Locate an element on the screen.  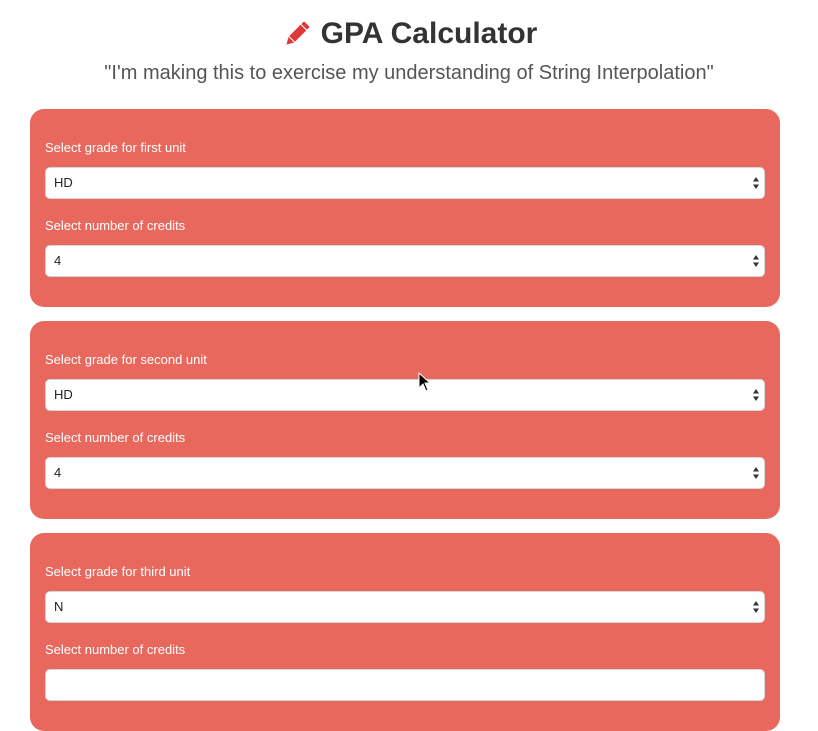
credits-select-first-value: 4 is located at coordinates (58, 260).